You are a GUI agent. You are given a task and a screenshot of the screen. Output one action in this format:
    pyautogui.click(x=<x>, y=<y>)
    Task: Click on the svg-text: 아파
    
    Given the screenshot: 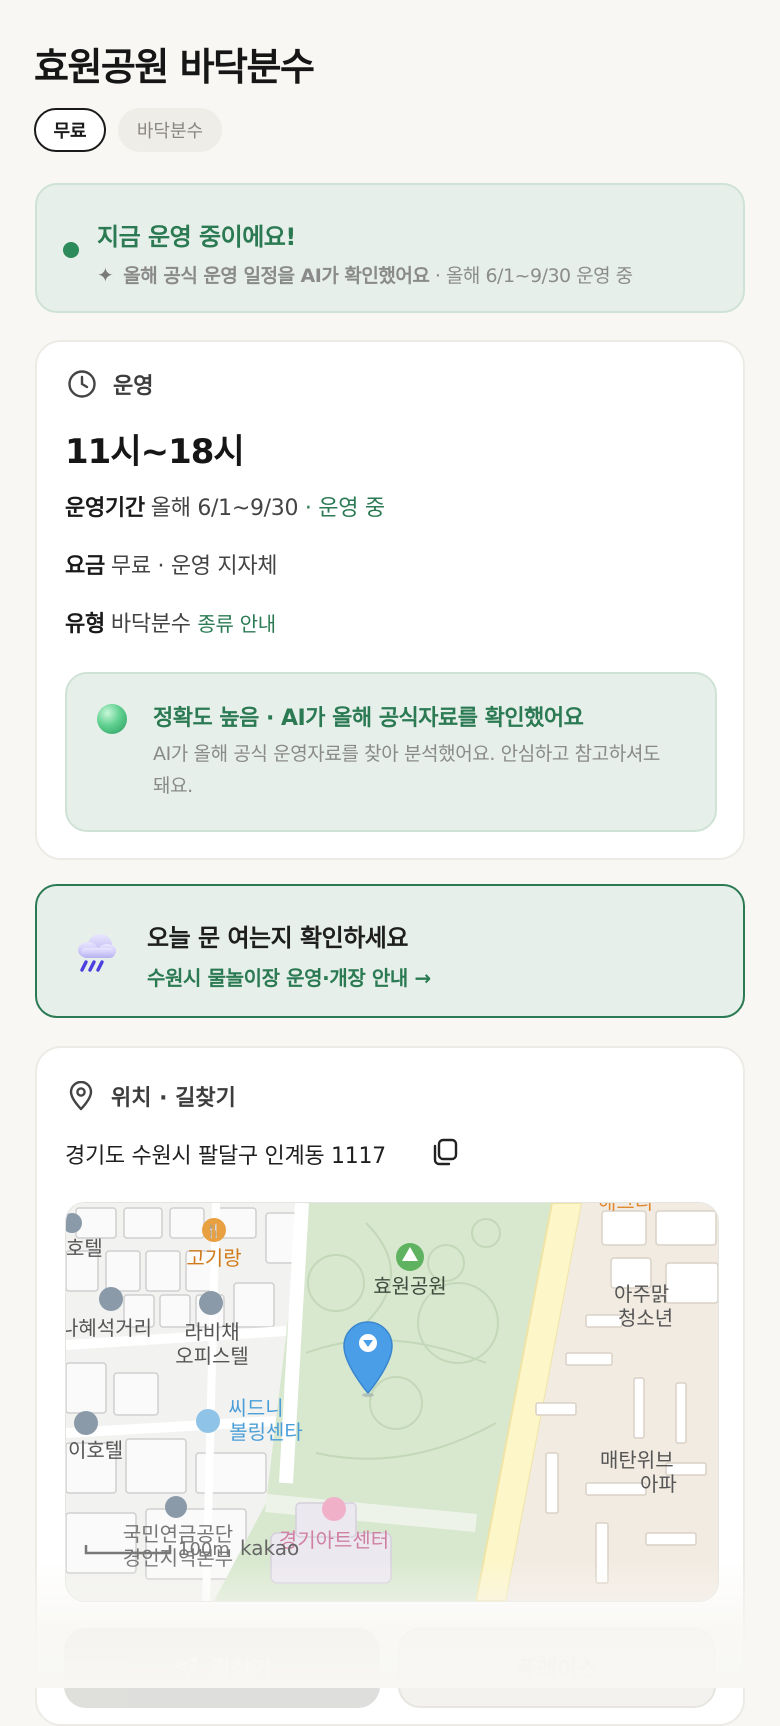 What is the action you would take?
    pyautogui.click(x=658, y=1484)
    